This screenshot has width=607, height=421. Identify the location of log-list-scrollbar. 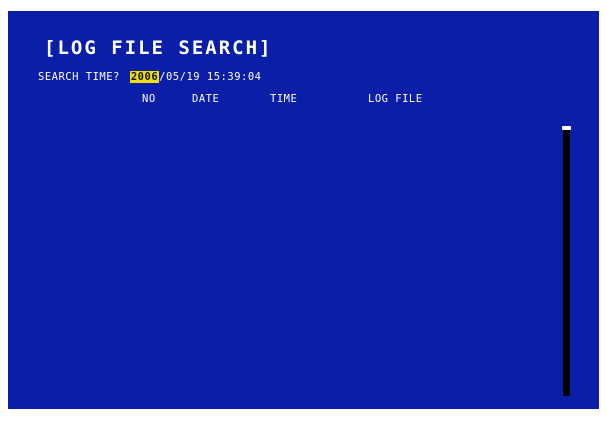
(566, 261).